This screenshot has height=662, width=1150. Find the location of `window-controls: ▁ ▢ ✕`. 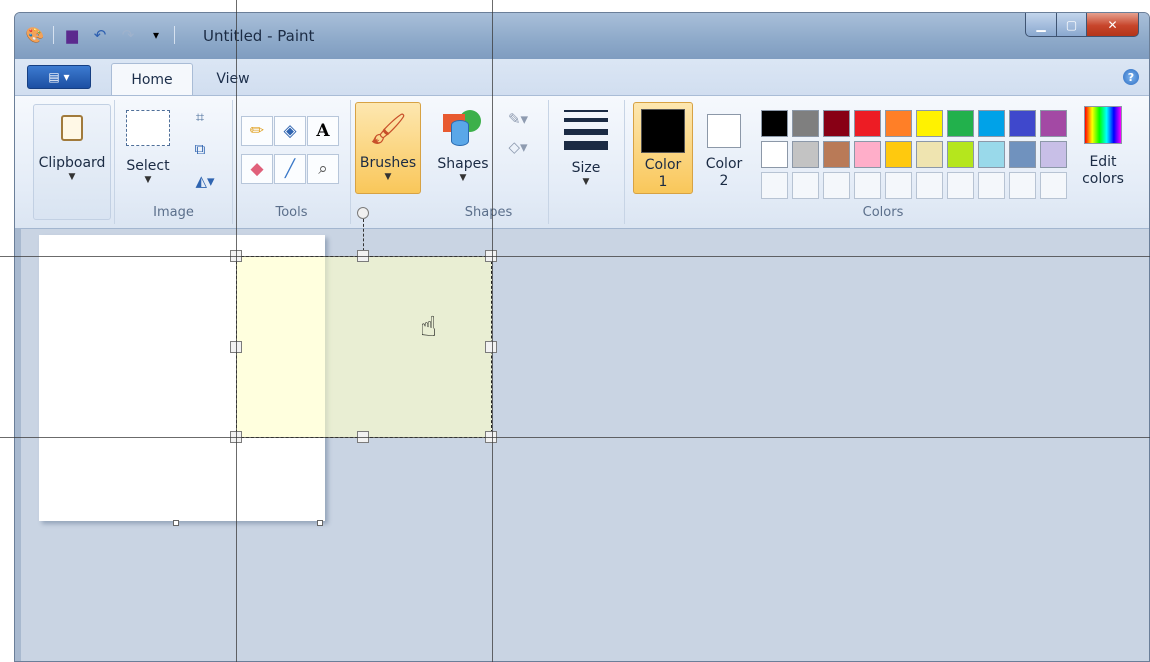

window-controls: ▁ ▢ ✕ is located at coordinates (1082, 25).